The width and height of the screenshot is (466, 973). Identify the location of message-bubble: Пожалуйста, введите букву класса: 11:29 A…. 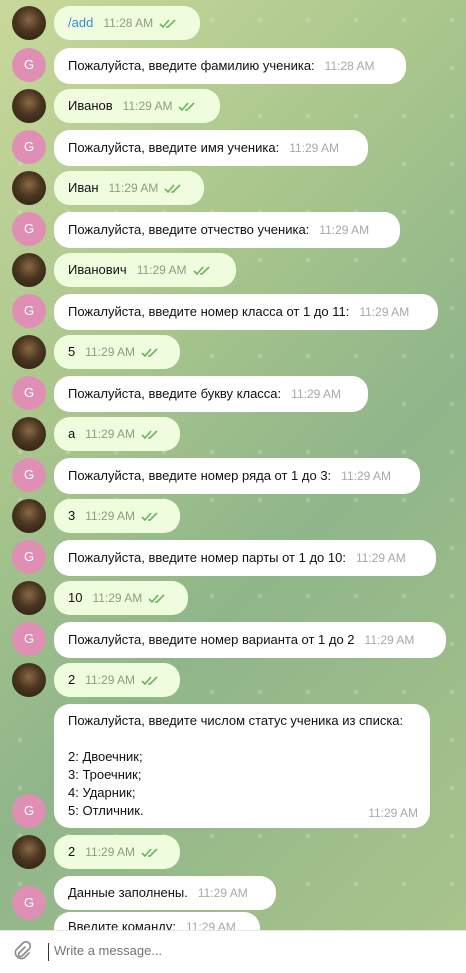
(211, 394).